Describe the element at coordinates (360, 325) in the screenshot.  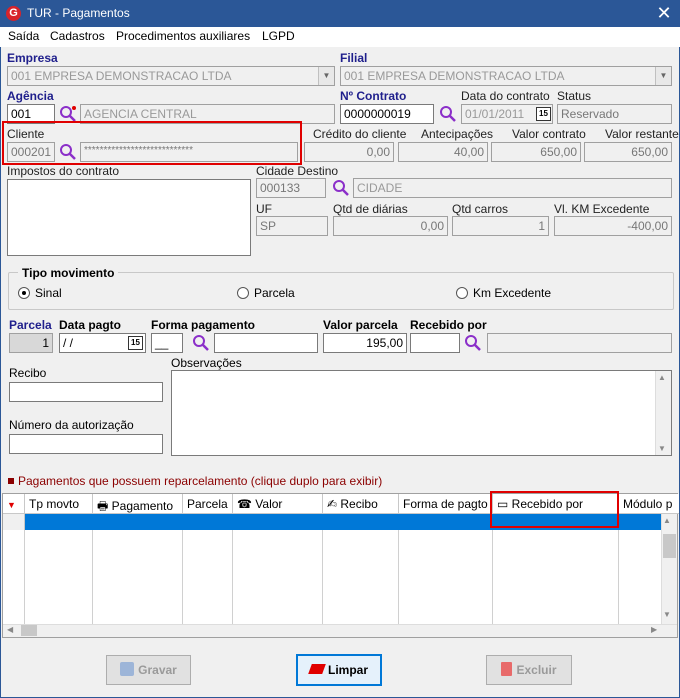
I see `valor-parcela-label: Valor parcela` at that location.